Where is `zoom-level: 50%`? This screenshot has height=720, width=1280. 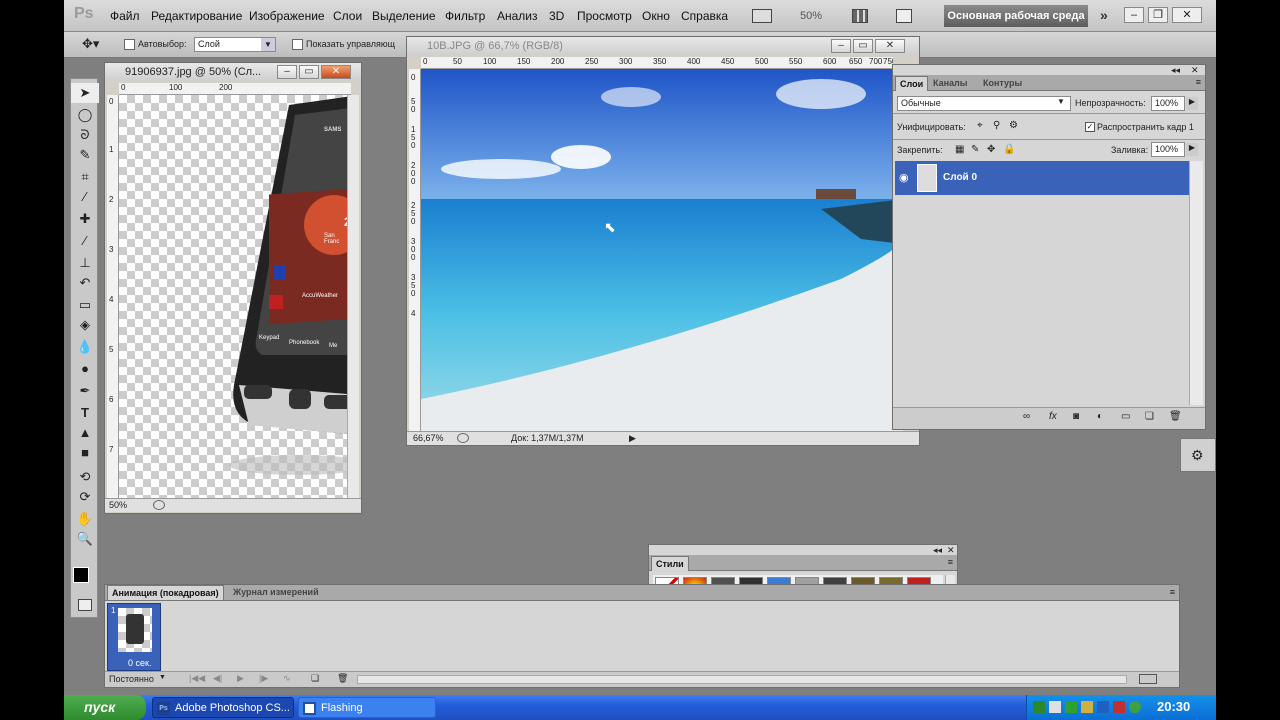
zoom-level: 50% is located at coordinates (811, 16).